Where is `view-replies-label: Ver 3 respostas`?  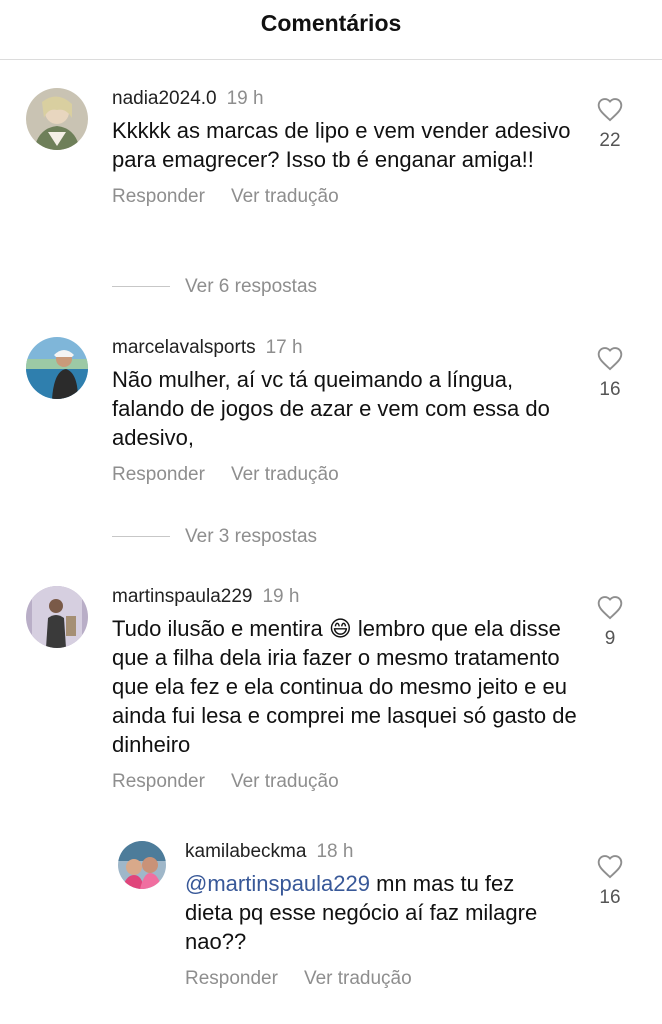 view-replies-label: Ver 3 respostas is located at coordinates (251, 536).